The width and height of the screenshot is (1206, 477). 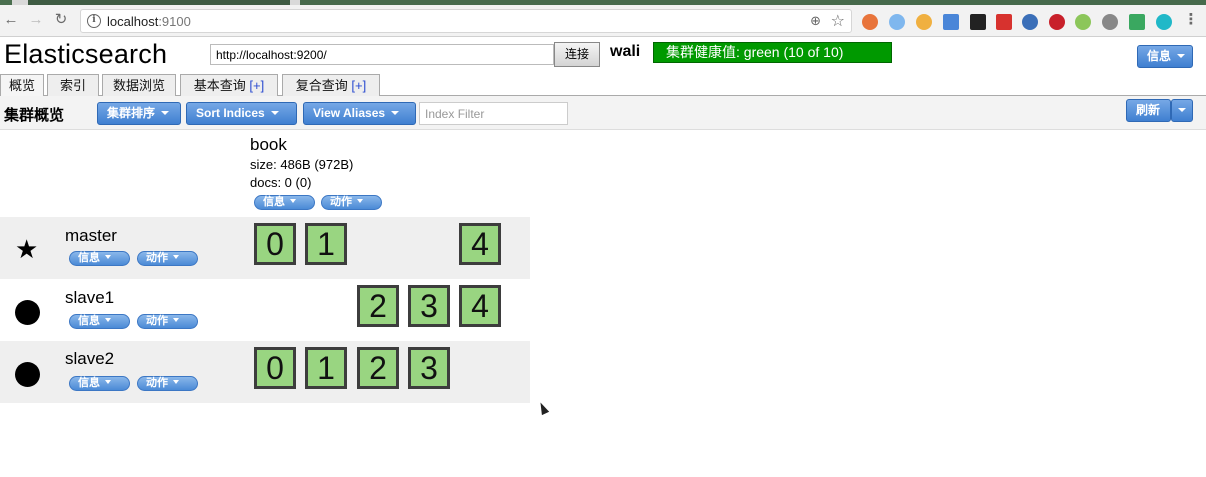 I want to click on index-filter-input, so click(x=493, y=113).